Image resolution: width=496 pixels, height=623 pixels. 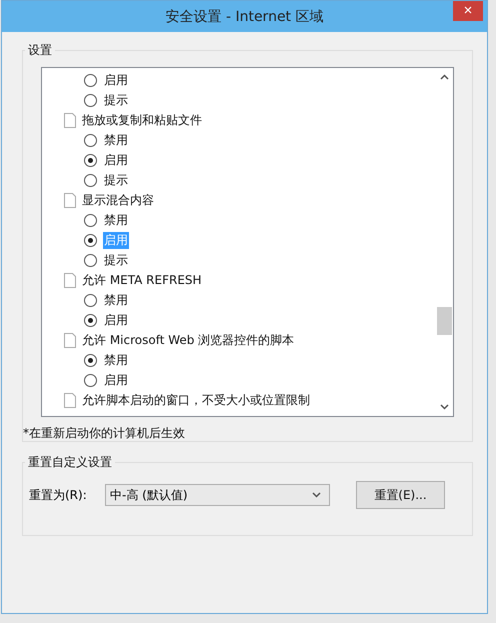 What do you see at coordinates (316, 495) in the screenshot?
I see `chevron-down-icon` at bounding box center [316, 495].